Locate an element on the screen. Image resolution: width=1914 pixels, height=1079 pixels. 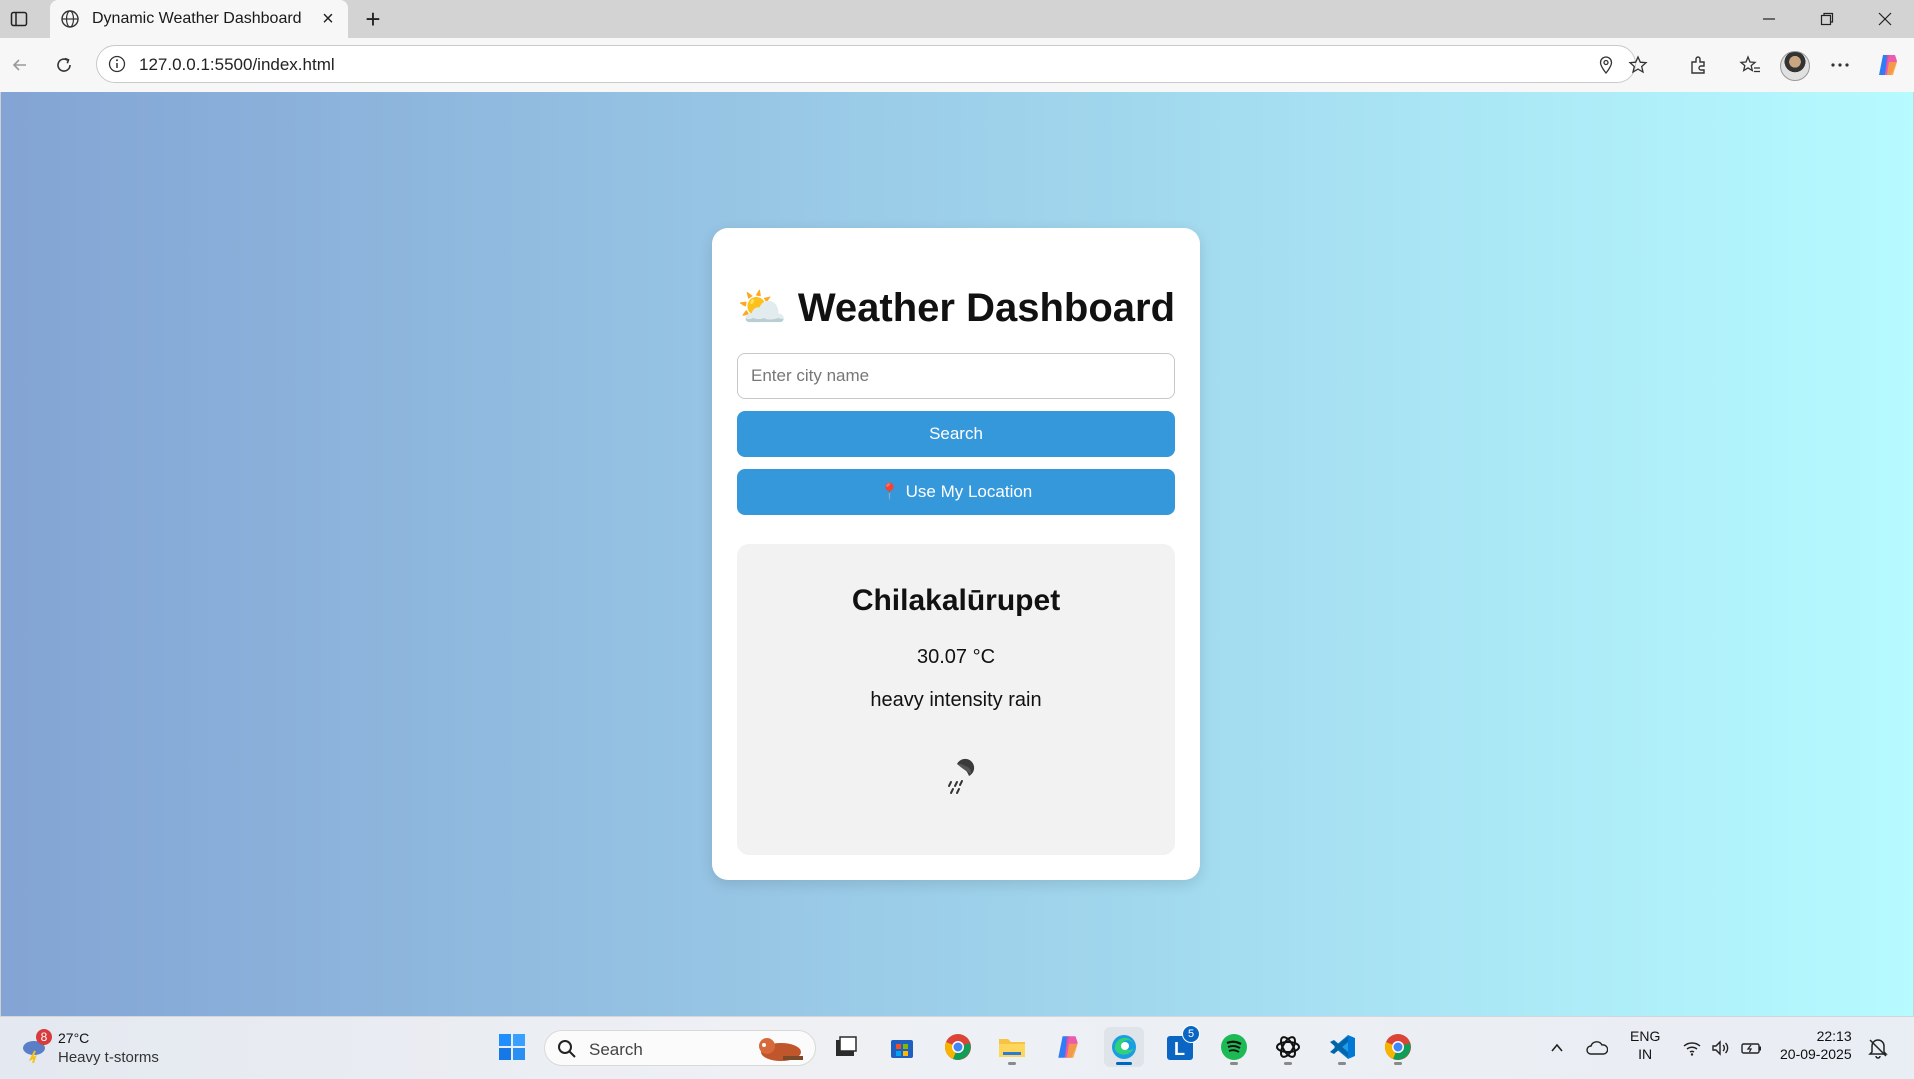
language-code: ENG is located at coordinates (1645, 1036).